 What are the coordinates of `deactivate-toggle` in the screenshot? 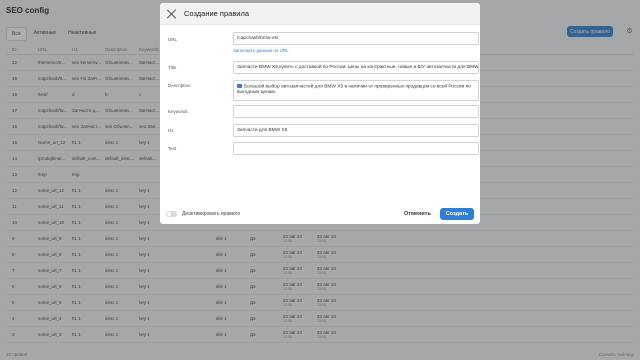 It's located at (171, 213).